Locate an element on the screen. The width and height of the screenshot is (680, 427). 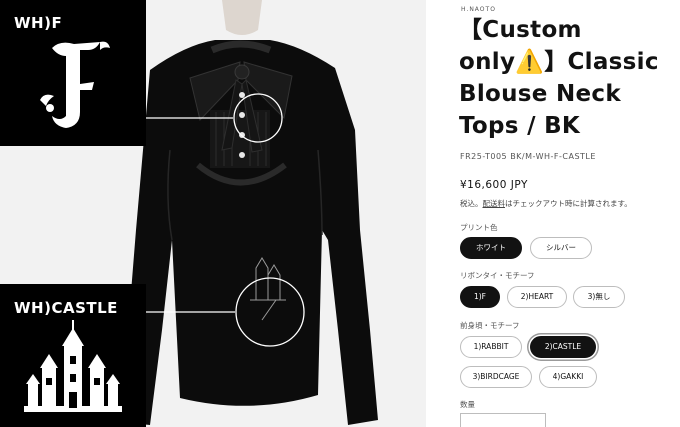
product-sku: FR25-T005 BK/M-WH-F-CASTLE is located at coordinates (528, 156).